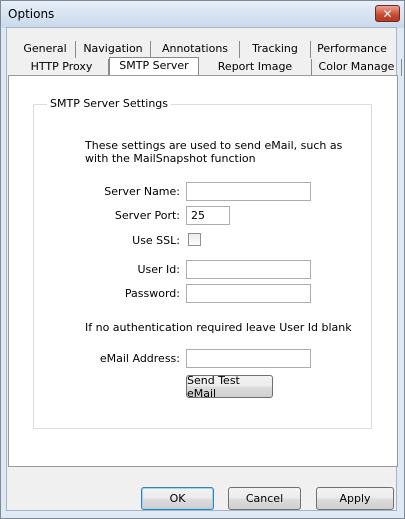  What do you see at coordinates (152, 293) in the screenshot?
I see `password-label: Password:` at bounding box center [152, 293].